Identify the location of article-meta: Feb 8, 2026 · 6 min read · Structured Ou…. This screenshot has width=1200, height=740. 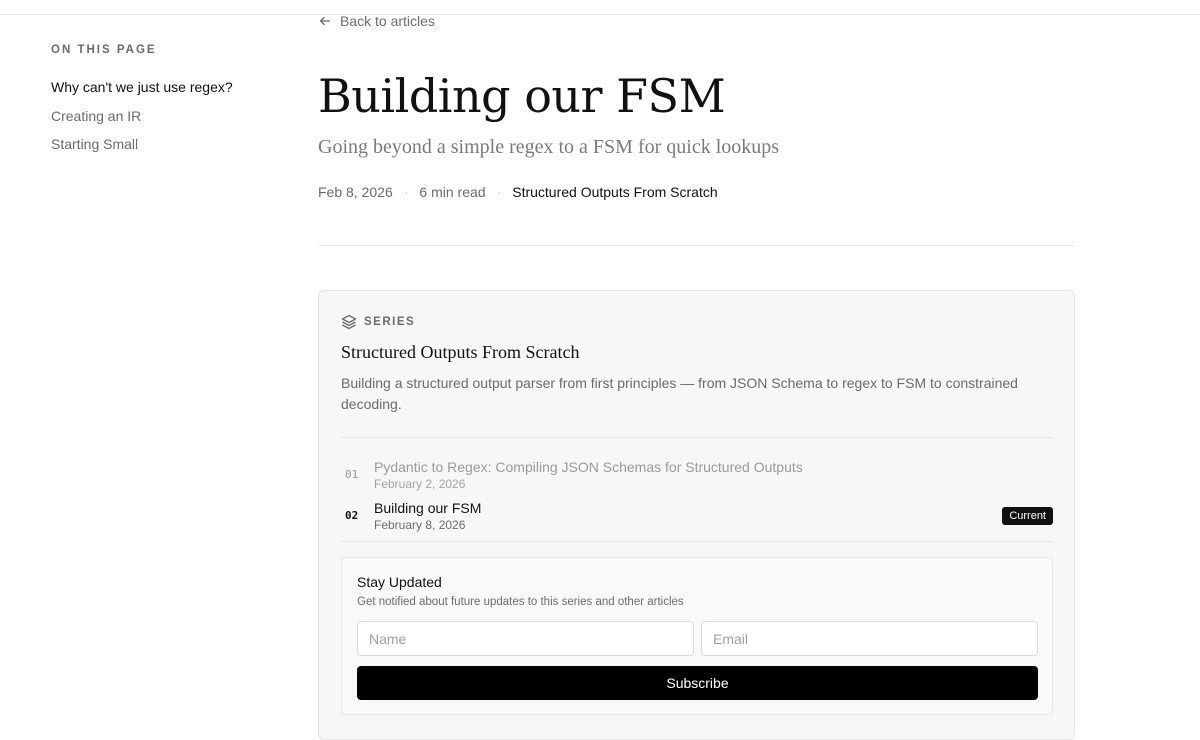
(518, 192).